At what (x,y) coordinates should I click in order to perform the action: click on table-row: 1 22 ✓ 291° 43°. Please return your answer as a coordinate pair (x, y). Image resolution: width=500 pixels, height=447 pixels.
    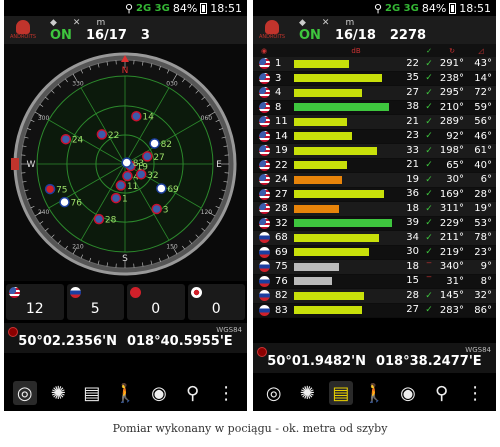
    Looking at the image, I should click on (374, 64).